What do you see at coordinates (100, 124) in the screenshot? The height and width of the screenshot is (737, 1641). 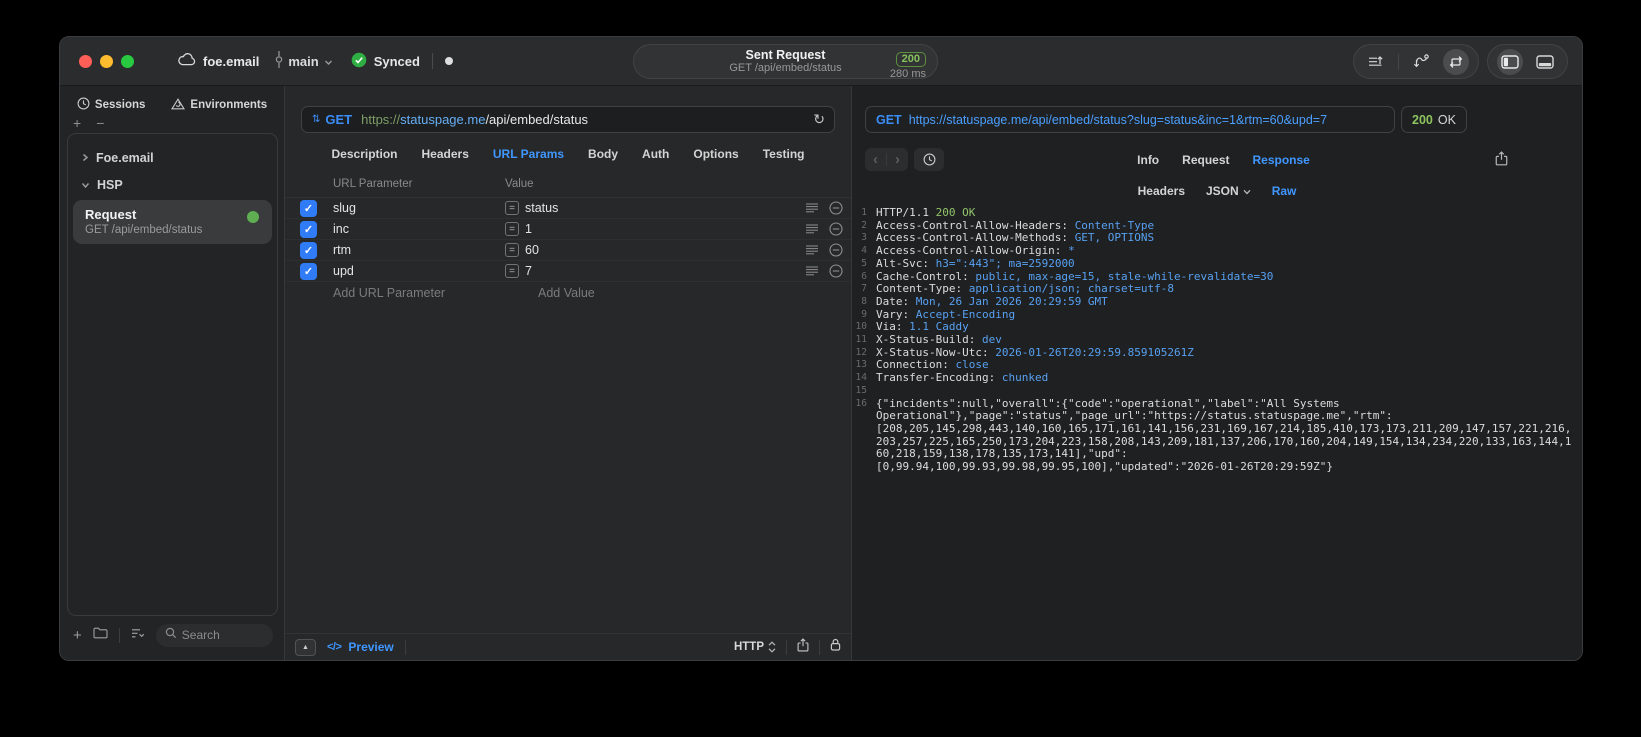 I see `remove-session-button: −` at bounding box center [100, 124].